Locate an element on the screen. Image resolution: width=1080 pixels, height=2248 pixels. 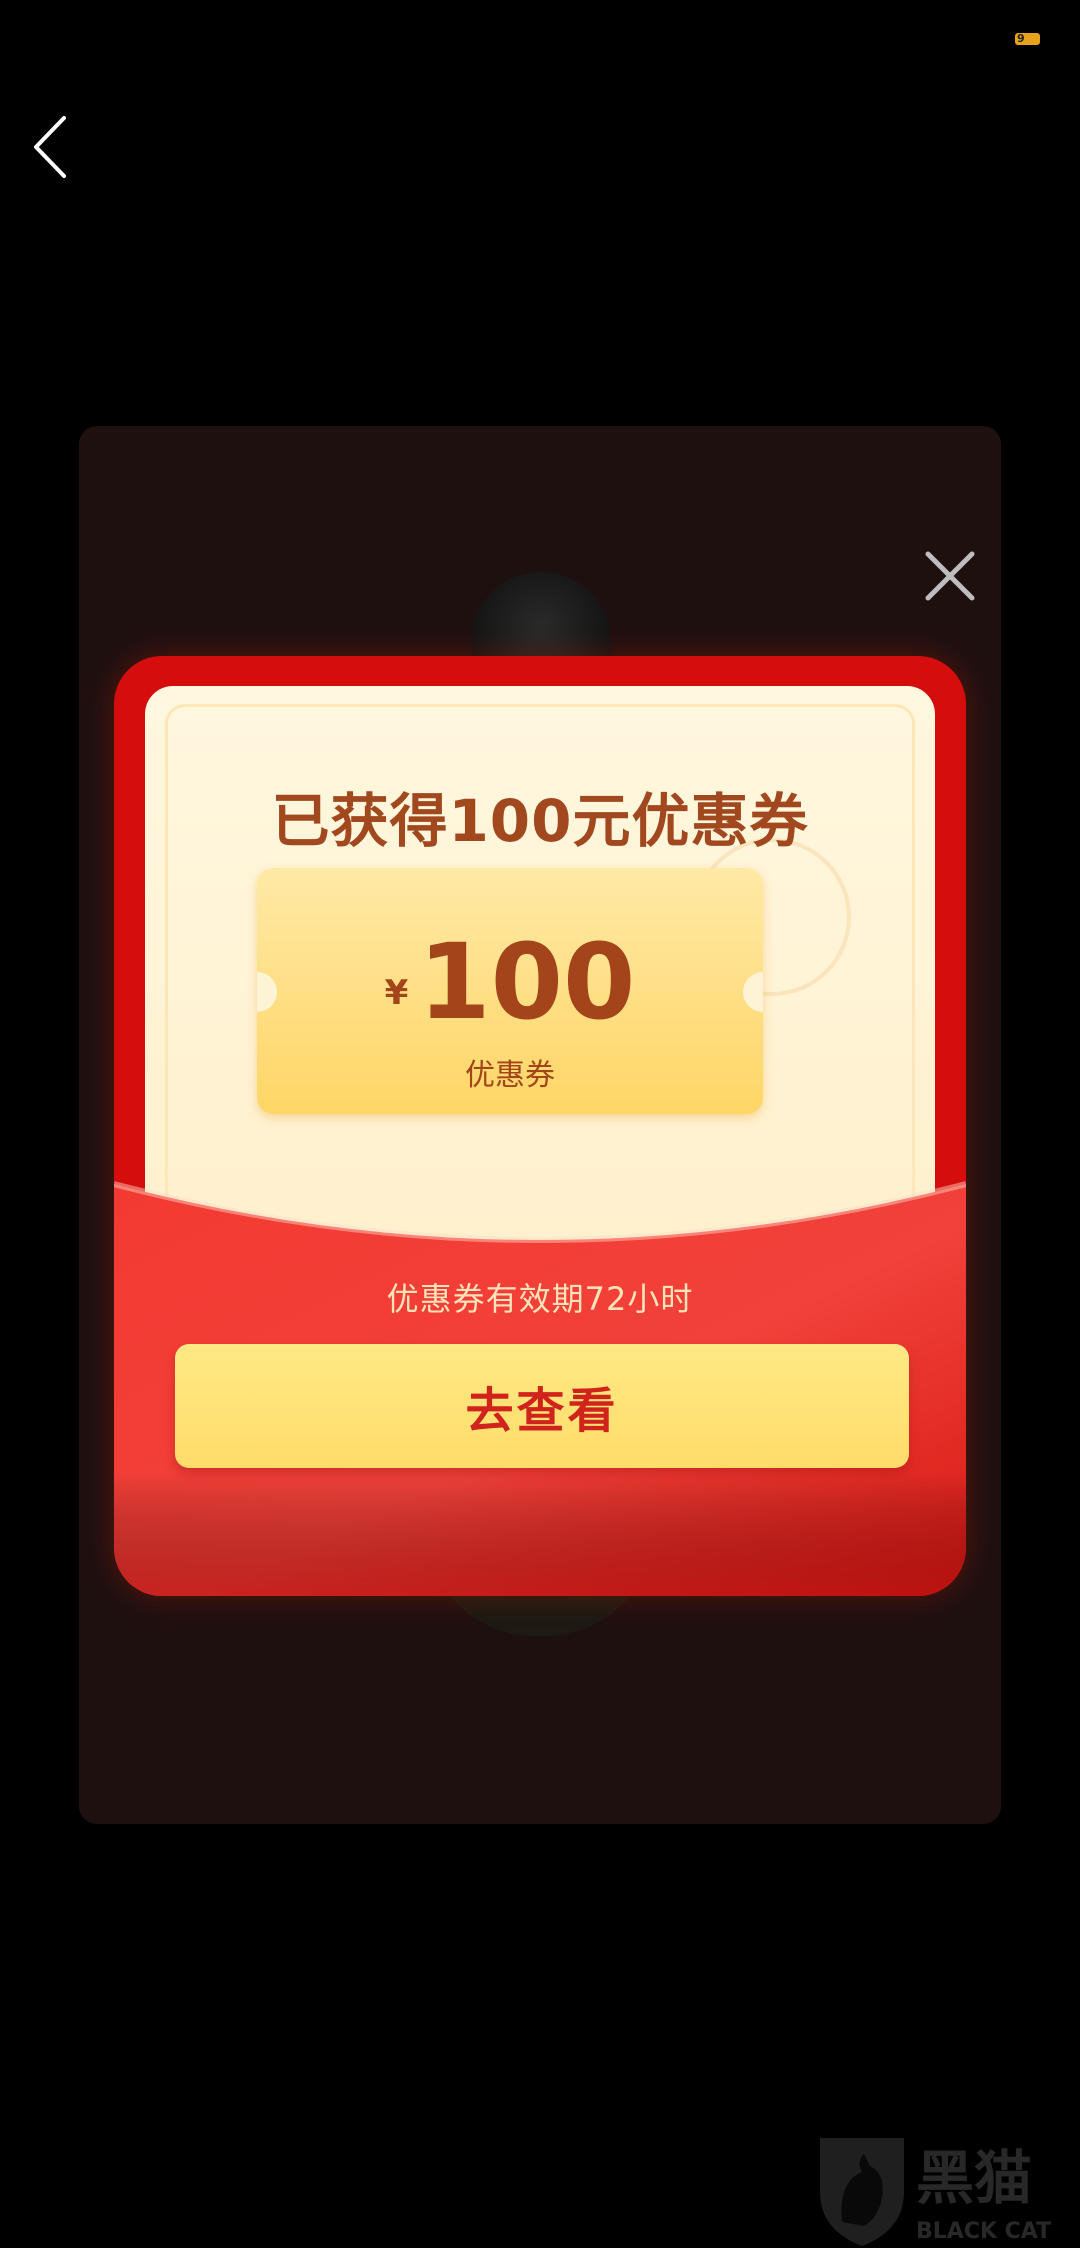
dialog-title: 已获得100元优惠券 is located at coordinates (540, 821).